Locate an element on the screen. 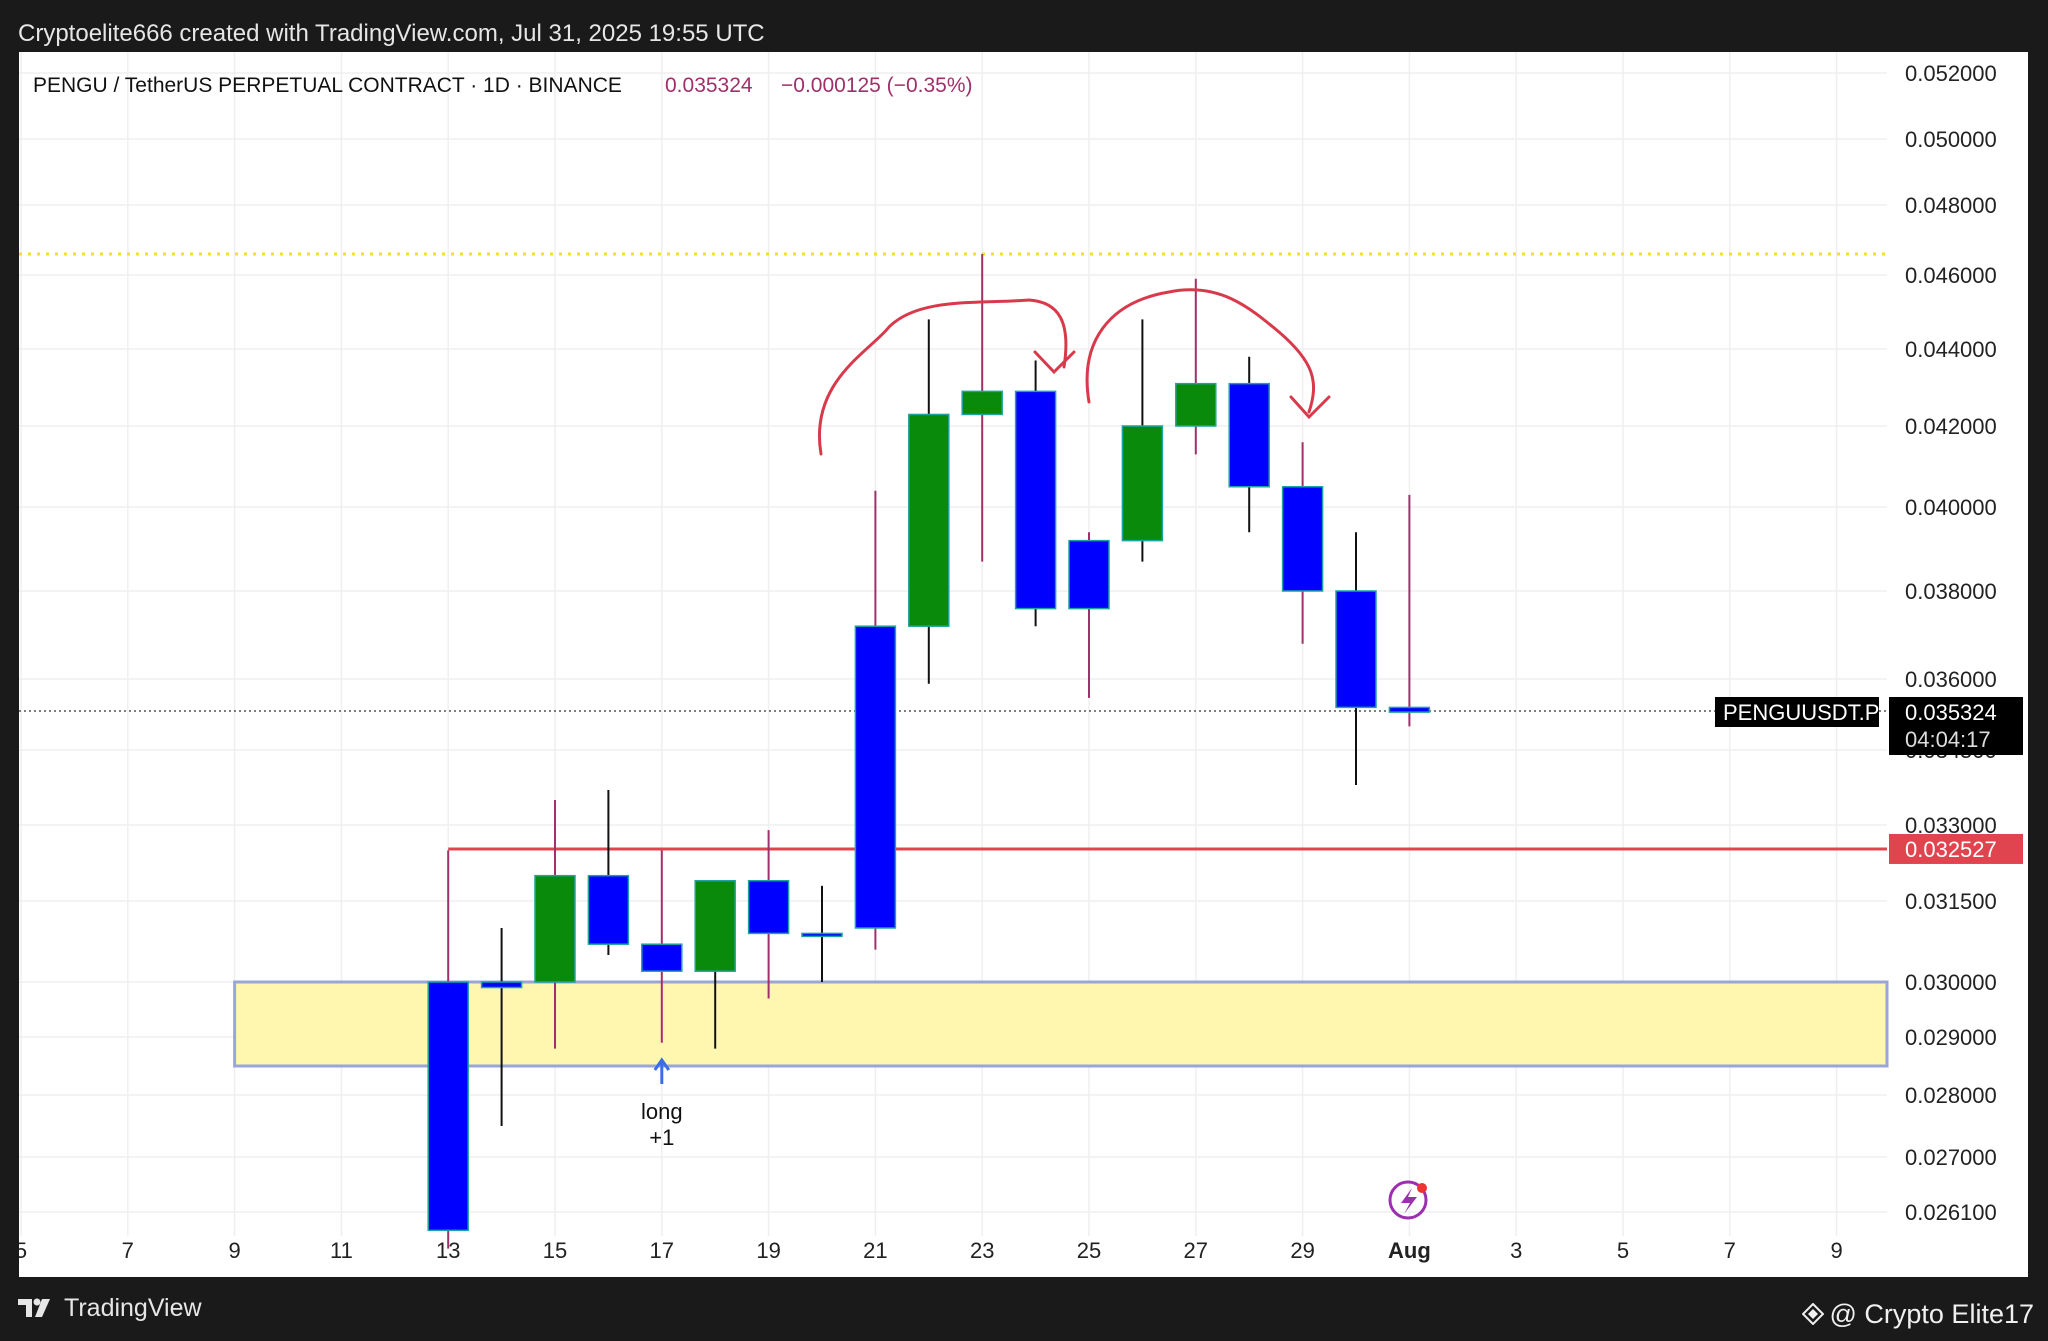  symbol-tag-text: PENGUUSDT.P is located at coordinates (1801, 712).